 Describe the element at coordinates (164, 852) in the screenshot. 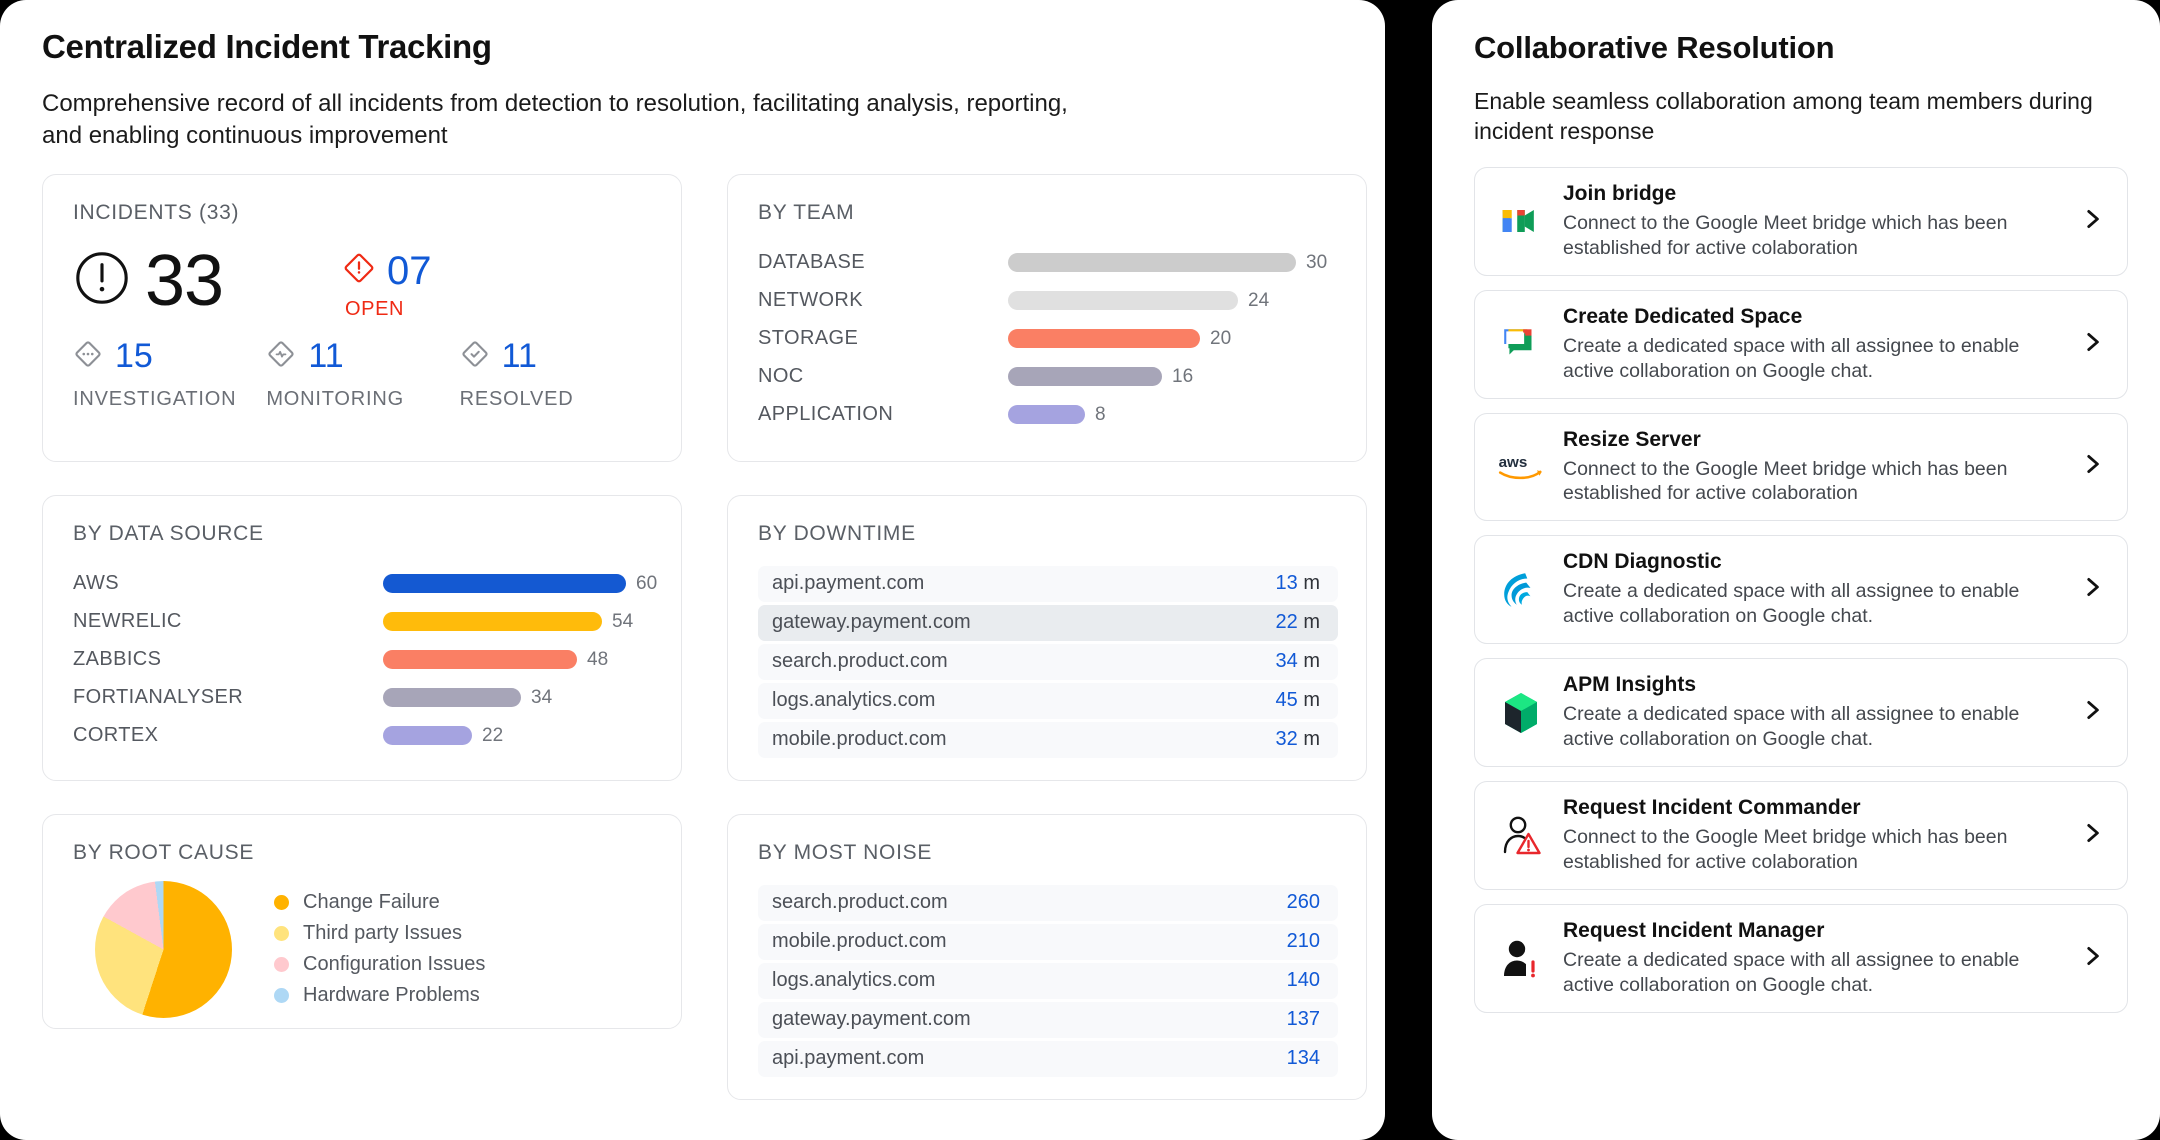

I see `by-root-cause-title: BY ROOT CAUSE` at that location.